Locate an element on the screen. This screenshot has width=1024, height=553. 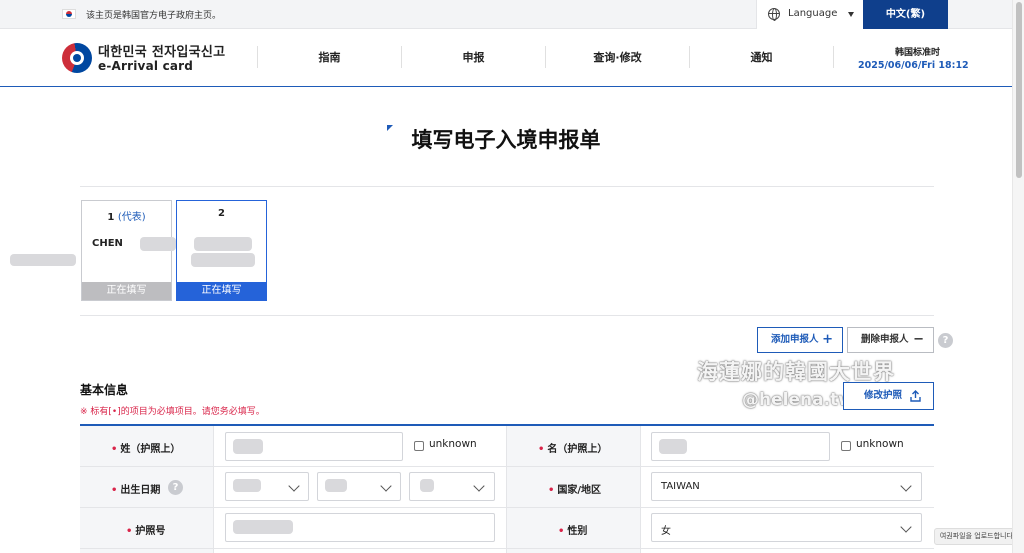
globe-icon is located at coordinates (774, 14).